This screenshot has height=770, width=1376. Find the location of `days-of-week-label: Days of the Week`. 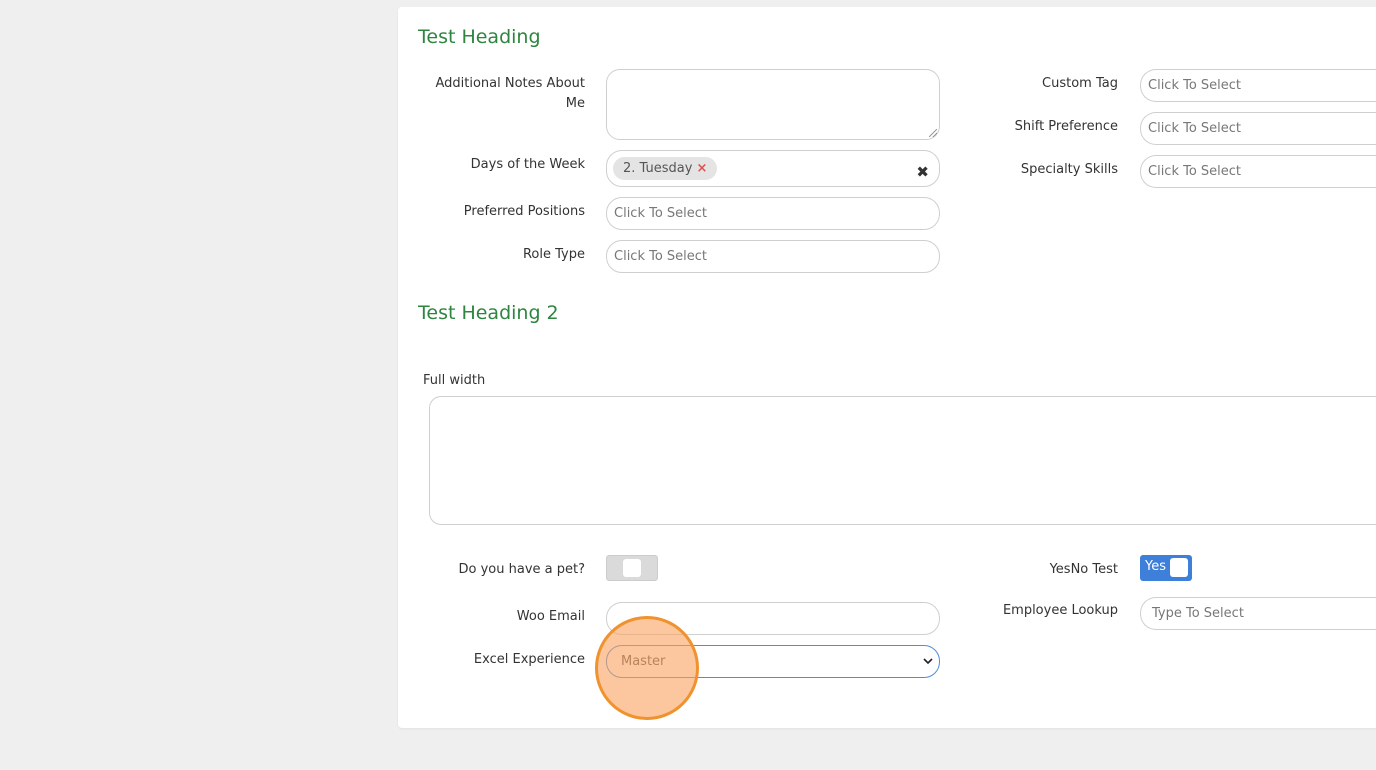

days-of-week-label: Days of the Week is located at coordinates (527, 164).